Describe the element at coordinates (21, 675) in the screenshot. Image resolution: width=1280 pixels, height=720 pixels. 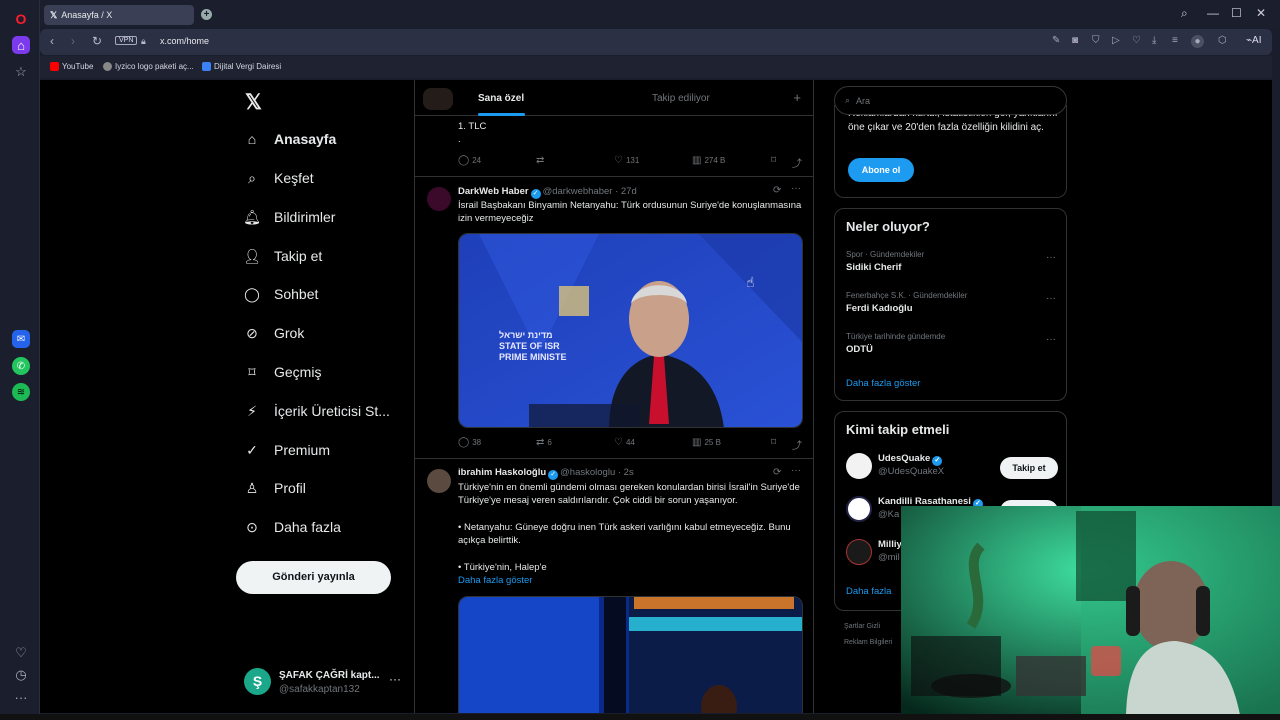
I see `history-icon: ◷` at that location.